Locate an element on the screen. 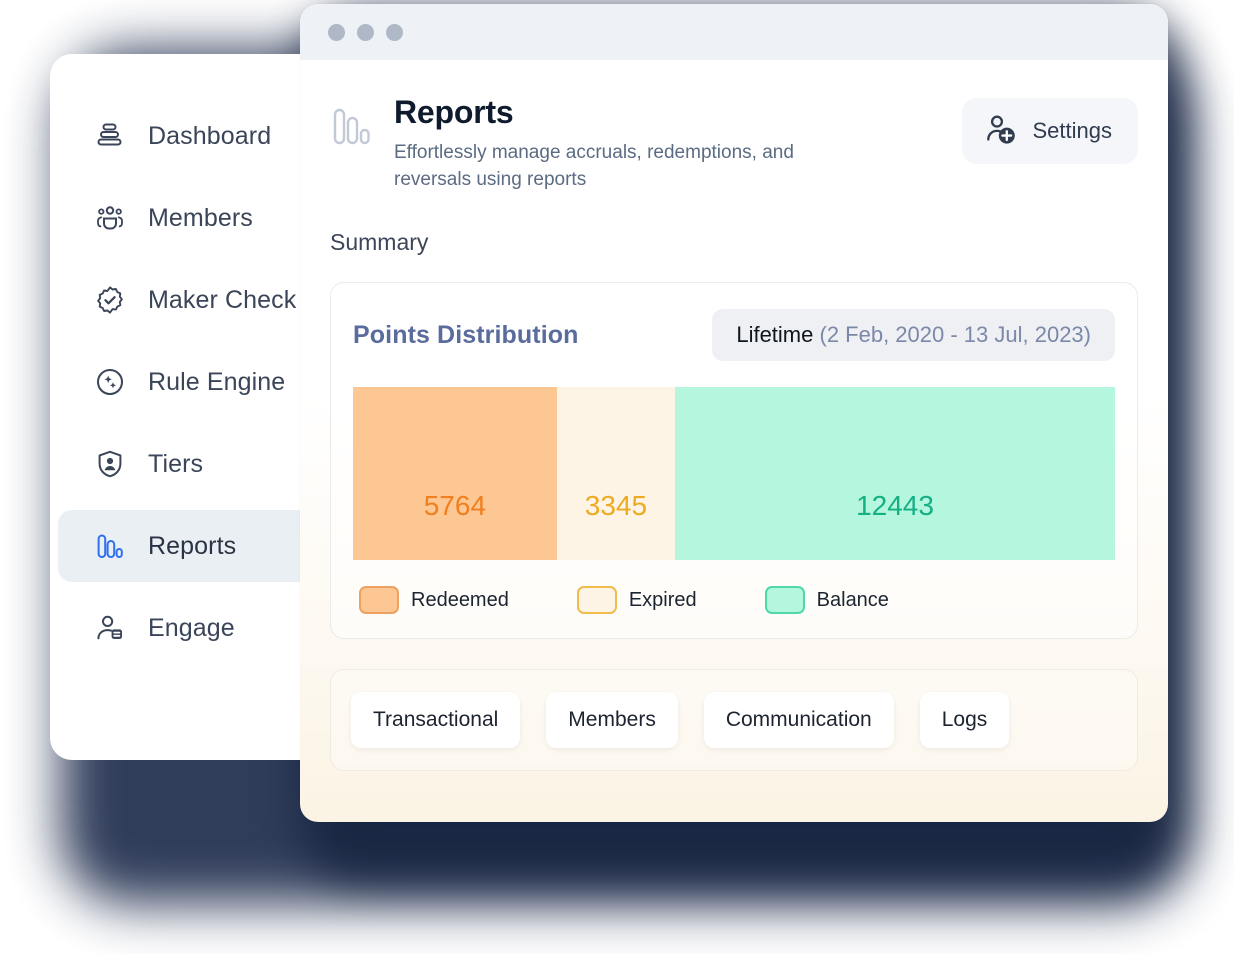 The width and height of the screenshot is (1234, 954). legend-item-balance: Balance is located at coordinates (826, 600).